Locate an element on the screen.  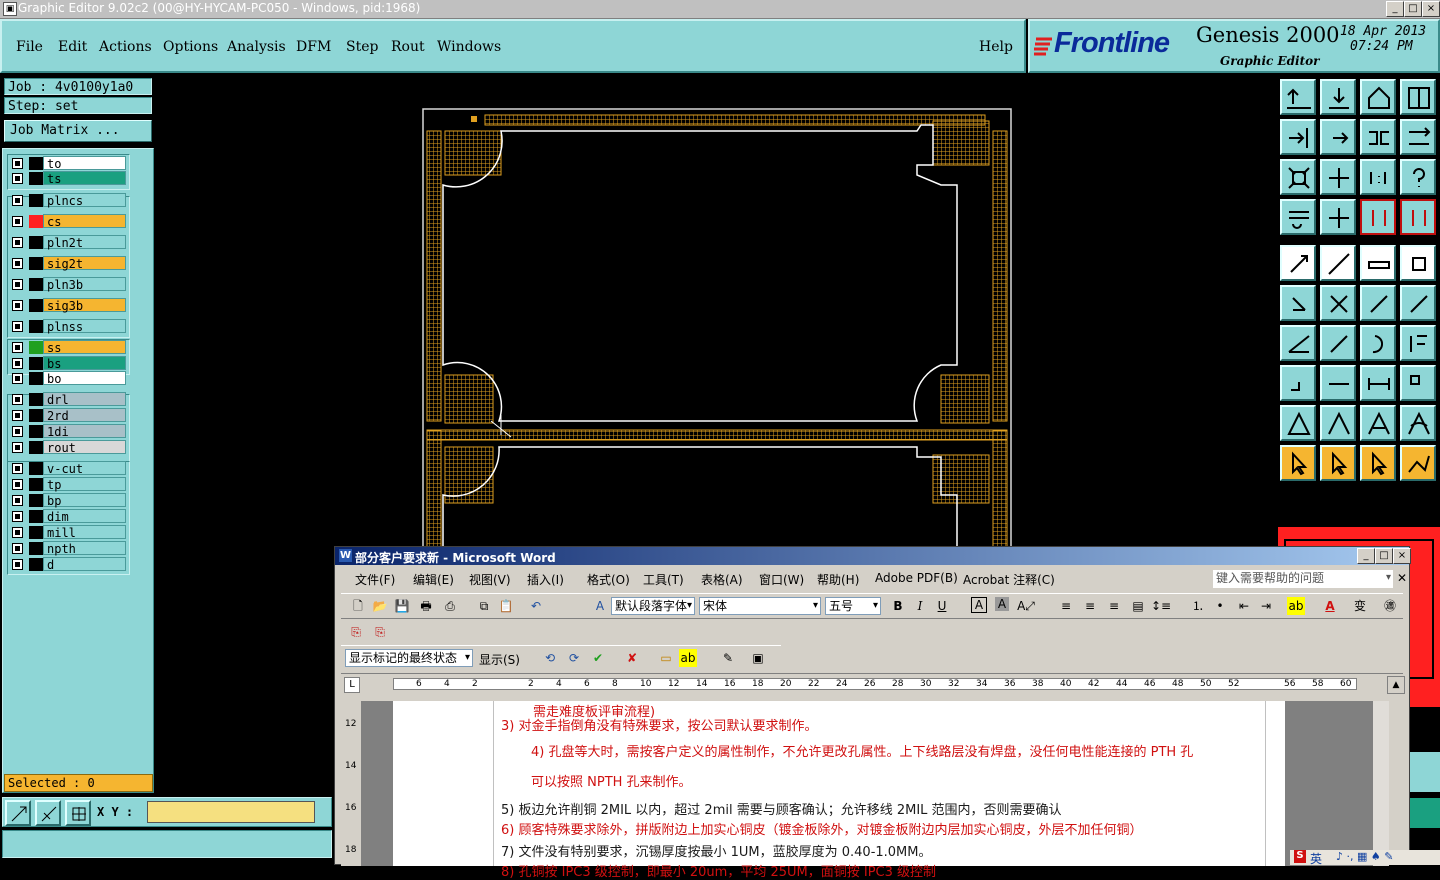
word-menu-item: 插入(I) is located at coordinates (545, 579).